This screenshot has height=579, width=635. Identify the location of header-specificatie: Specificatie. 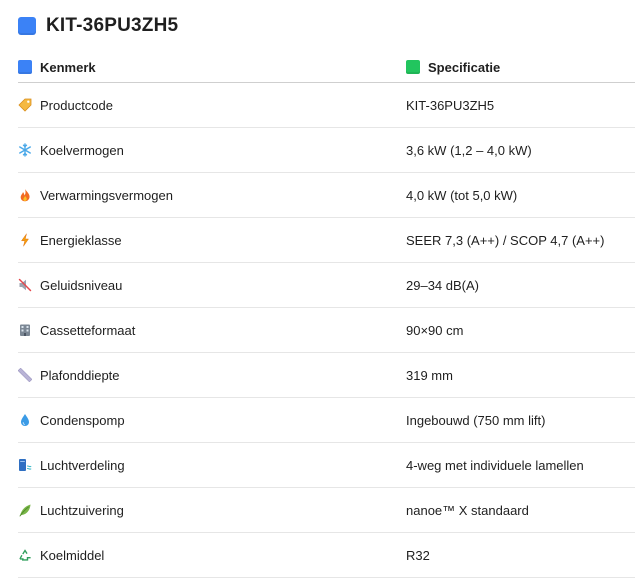
(520, 67).